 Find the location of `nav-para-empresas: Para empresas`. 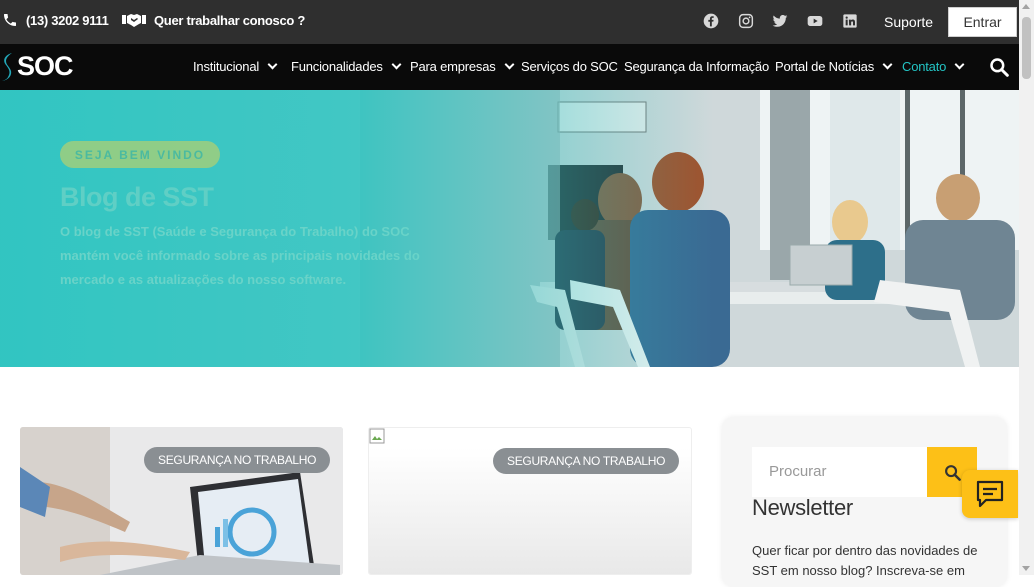

nav-para-empresas: Para empresas is located at coordinates (462, 66).